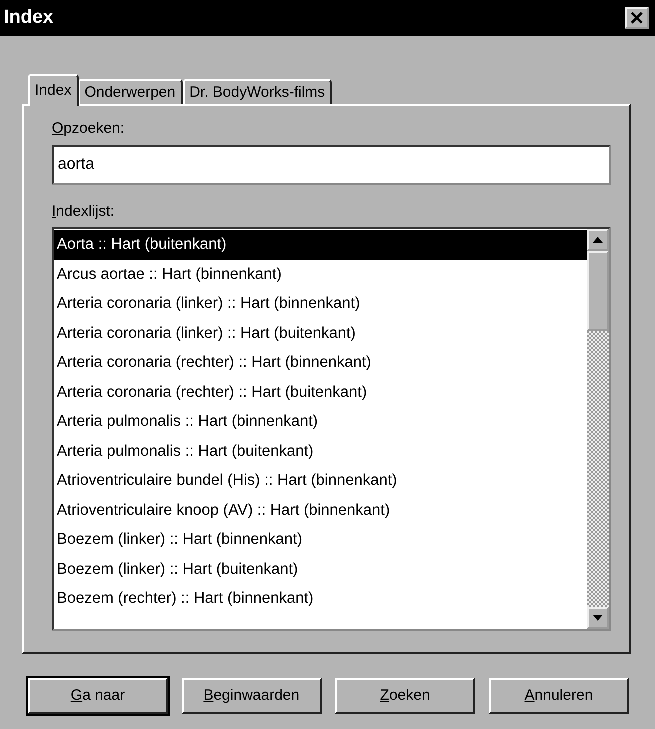 The width and height of the screenshot is (655, 729). Describe the element at coordinates (320, 363) in the screenshot. I see `list-item: Arteria coronaria (rechter) :: Hart (binnenkant)` at that location.